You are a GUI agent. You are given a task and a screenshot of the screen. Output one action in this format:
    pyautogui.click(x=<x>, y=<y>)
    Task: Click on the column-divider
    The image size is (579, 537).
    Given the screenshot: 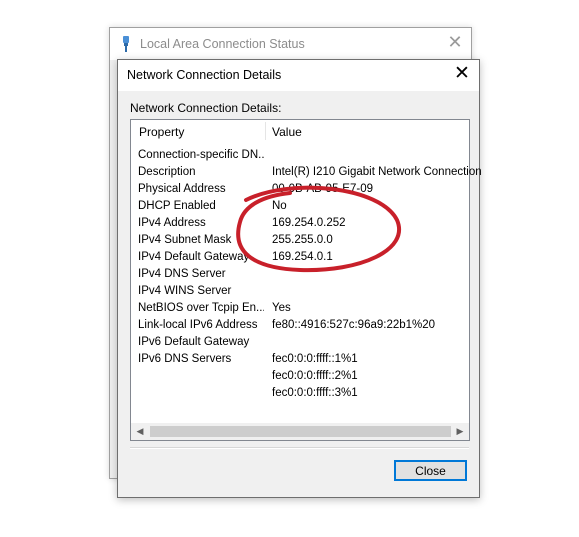 What is the action you would take?
    pyautogui.click(x=265, y=131)
    